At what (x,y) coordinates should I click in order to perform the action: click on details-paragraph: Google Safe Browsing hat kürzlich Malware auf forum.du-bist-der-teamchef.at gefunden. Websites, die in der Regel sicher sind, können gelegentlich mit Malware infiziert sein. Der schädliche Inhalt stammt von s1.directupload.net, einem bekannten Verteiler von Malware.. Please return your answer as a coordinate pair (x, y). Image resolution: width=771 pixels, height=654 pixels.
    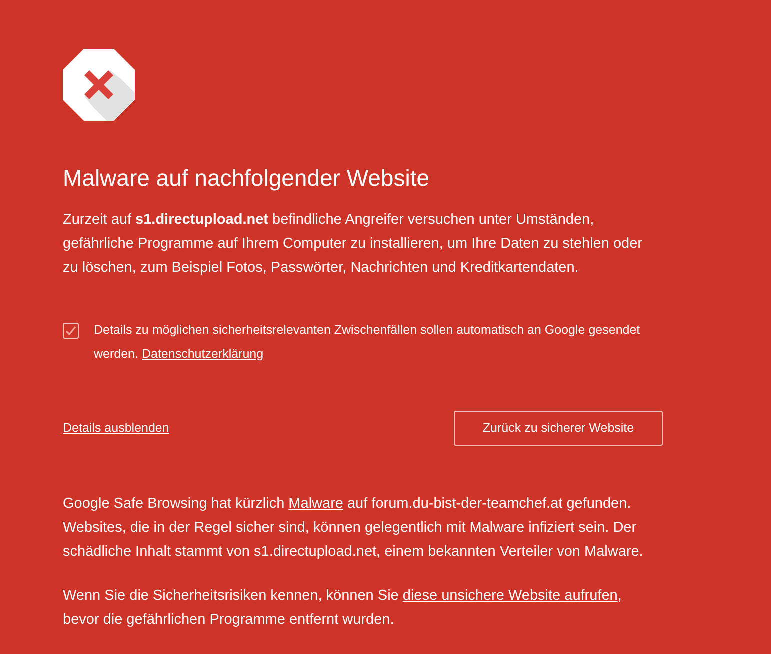
    Looking at the image, I should click on (353, 528).